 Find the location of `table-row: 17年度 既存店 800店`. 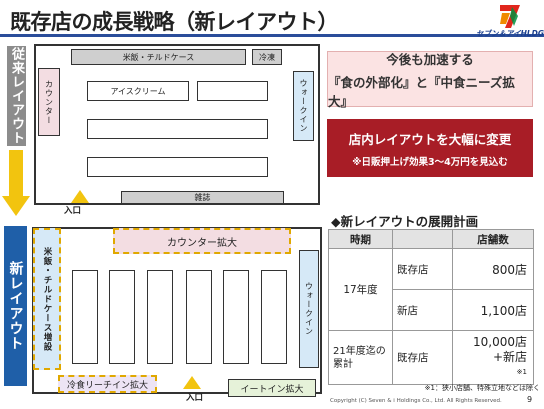

table-row: 17年度 既存店 800店 is located at coordinates (431, 289).